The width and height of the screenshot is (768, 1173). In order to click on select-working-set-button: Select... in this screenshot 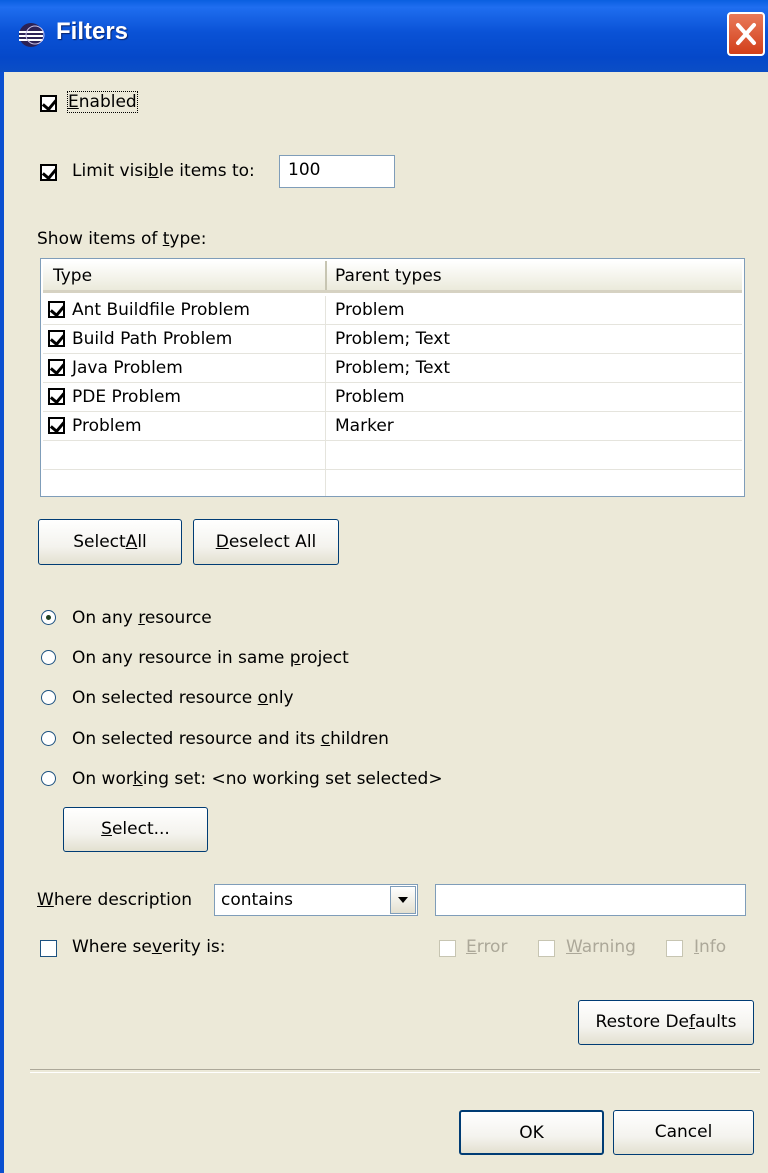, I will do `click(135, 829)`.